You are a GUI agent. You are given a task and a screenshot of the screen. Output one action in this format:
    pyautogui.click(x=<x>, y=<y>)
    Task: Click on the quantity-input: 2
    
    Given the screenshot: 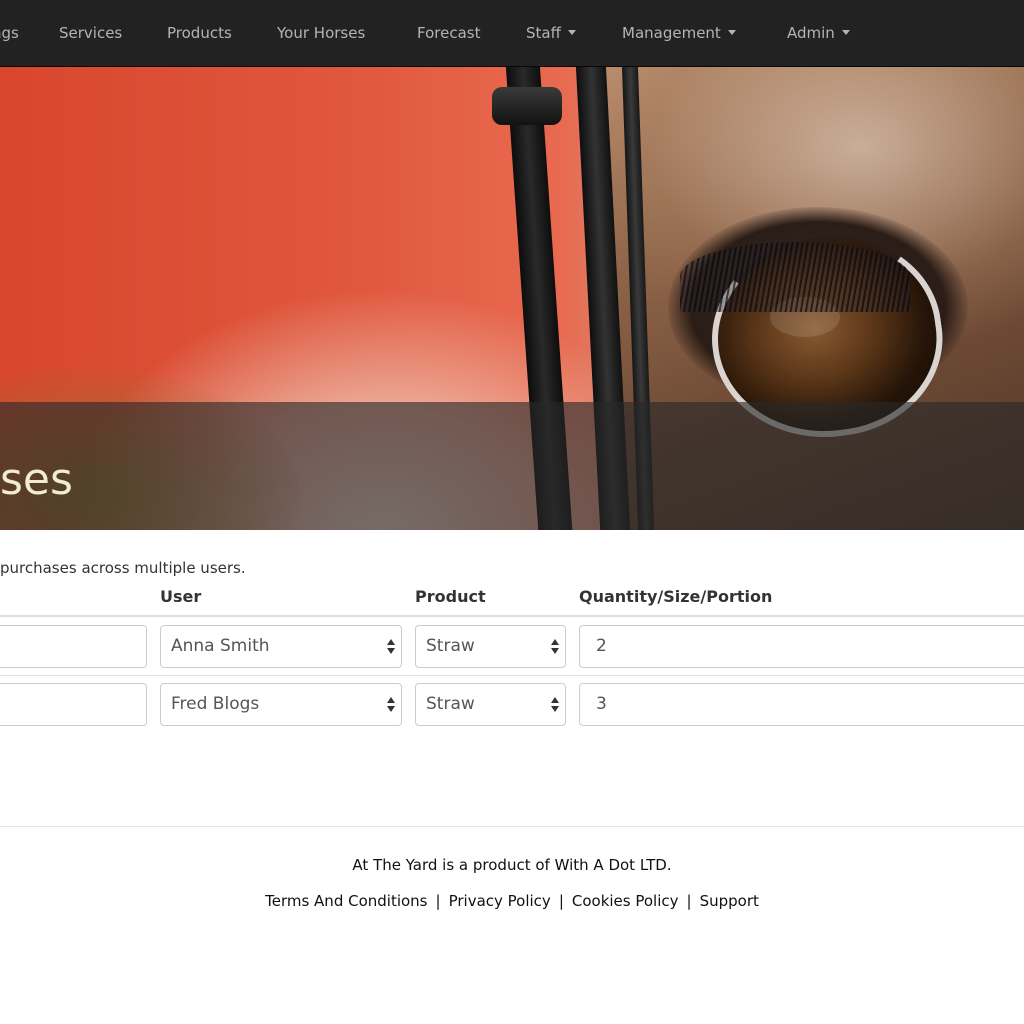 What is the action you would take?
    pyautogui.click(x=801, y=646)
    